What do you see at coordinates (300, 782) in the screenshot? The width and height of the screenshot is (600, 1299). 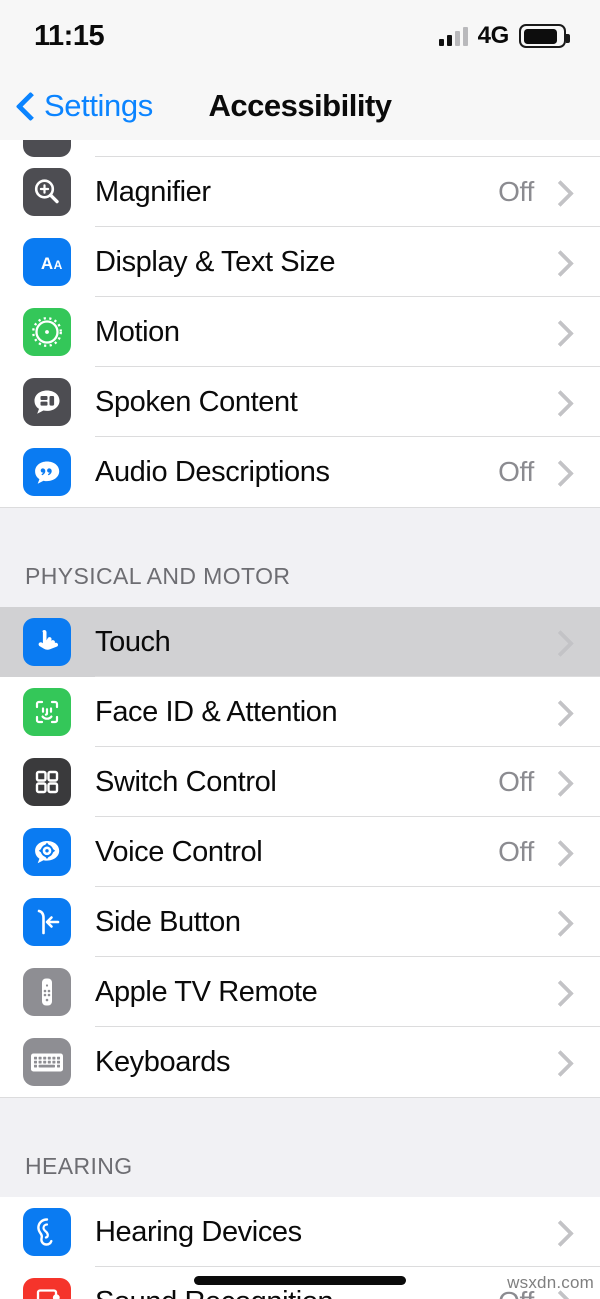 I see `list-item-switch-control: Switch Control Off` at bounding box center [300, 782].